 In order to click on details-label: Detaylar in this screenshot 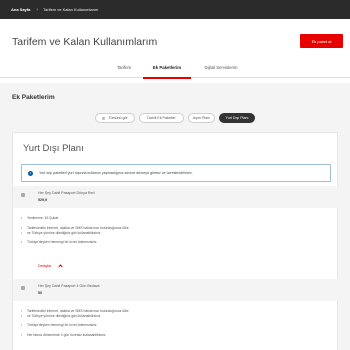, I will do `click(45, 265)`.